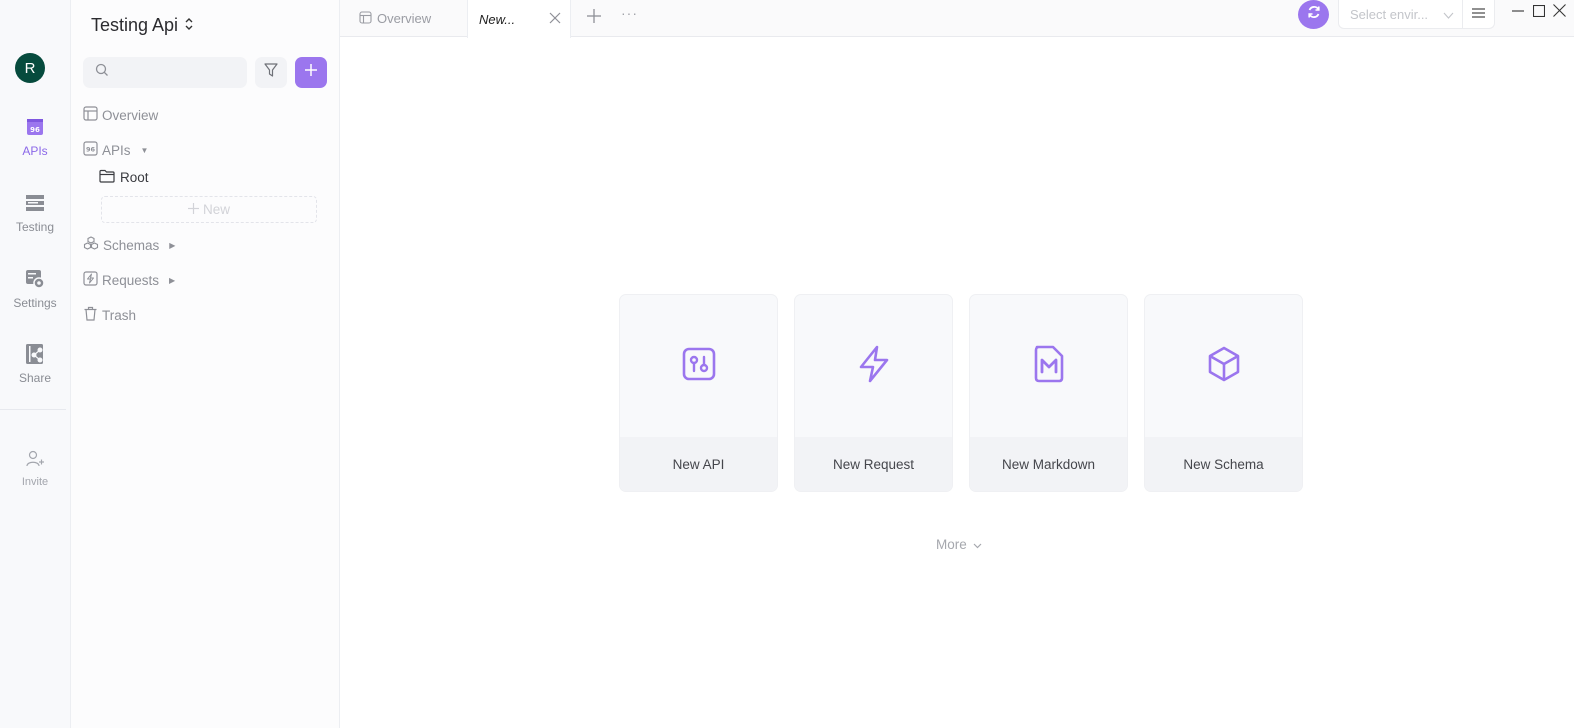 The height and width of the screenshot is (728, 1574). Describe the element at coordinates (90, 315) in the screenshot. I see `trash-icon` at that location.